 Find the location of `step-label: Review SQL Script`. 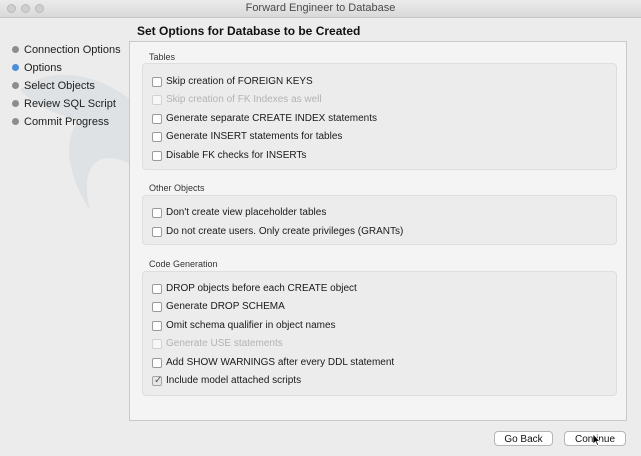

step-label: Review SQL Script is located at coordinates (70, 104).